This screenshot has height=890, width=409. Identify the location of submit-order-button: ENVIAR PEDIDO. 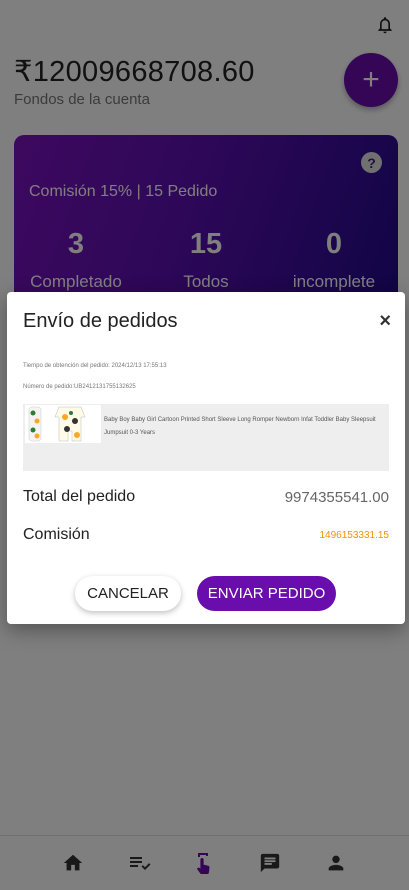
(266, 593).